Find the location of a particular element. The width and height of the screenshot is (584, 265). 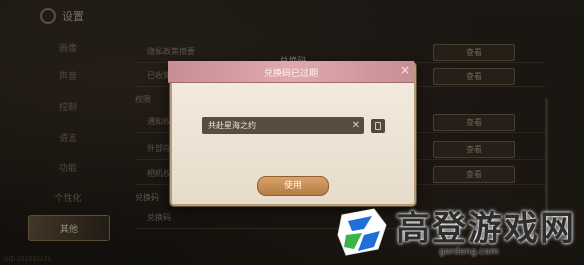

dialog-header: 兑换码已过期 × is located at coordinates (291, 72).